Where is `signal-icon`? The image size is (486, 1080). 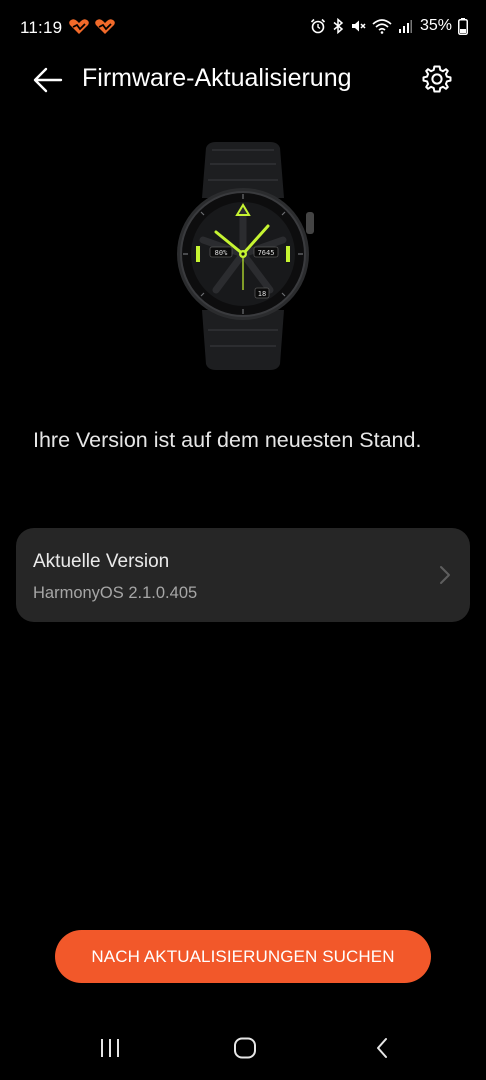 signal-icon is located at coordinates (405, 26).